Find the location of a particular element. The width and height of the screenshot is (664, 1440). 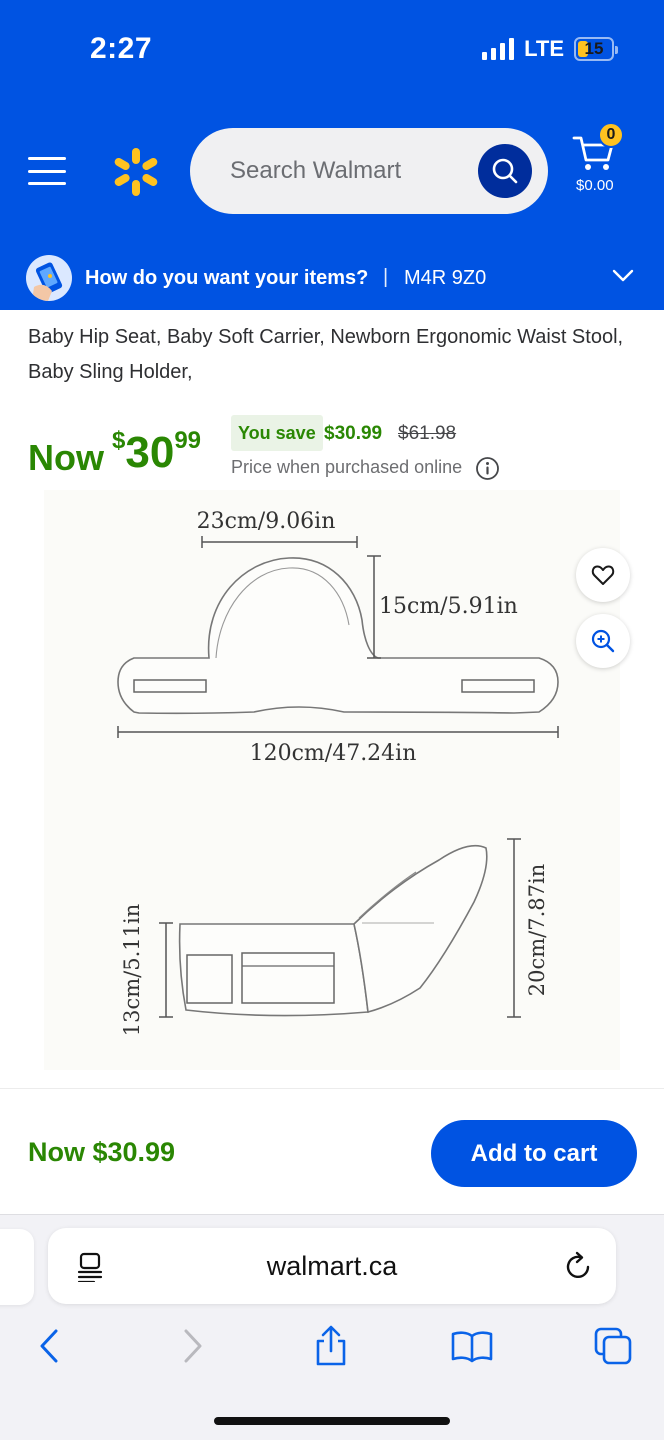

dim-side-height-label: 20cm/7.87in is located at coordinates (537, 930).